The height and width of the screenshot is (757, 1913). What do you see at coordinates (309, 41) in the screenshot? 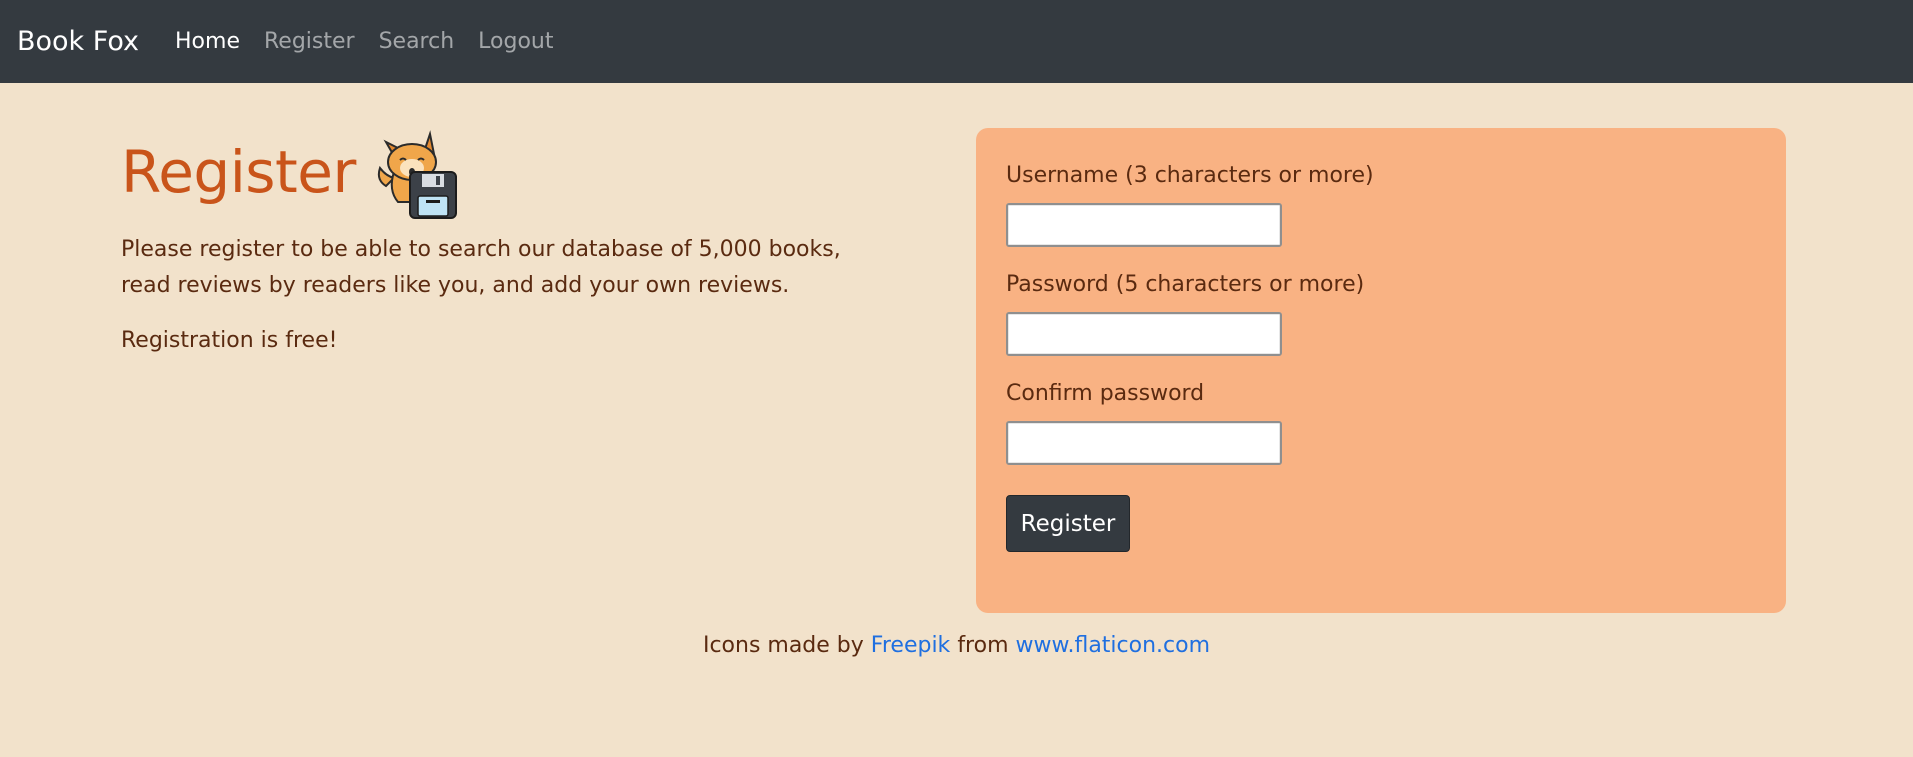
I see `nav-register-link: Register` at bounding box center [309, 41].